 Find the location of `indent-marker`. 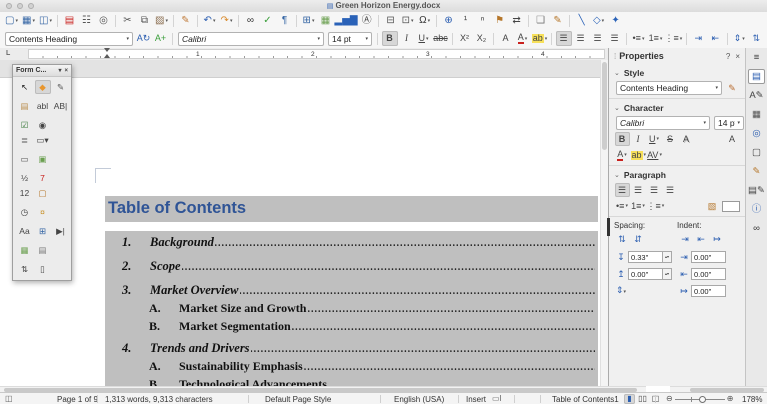

indent-marker is located at coordinates (107, 53).